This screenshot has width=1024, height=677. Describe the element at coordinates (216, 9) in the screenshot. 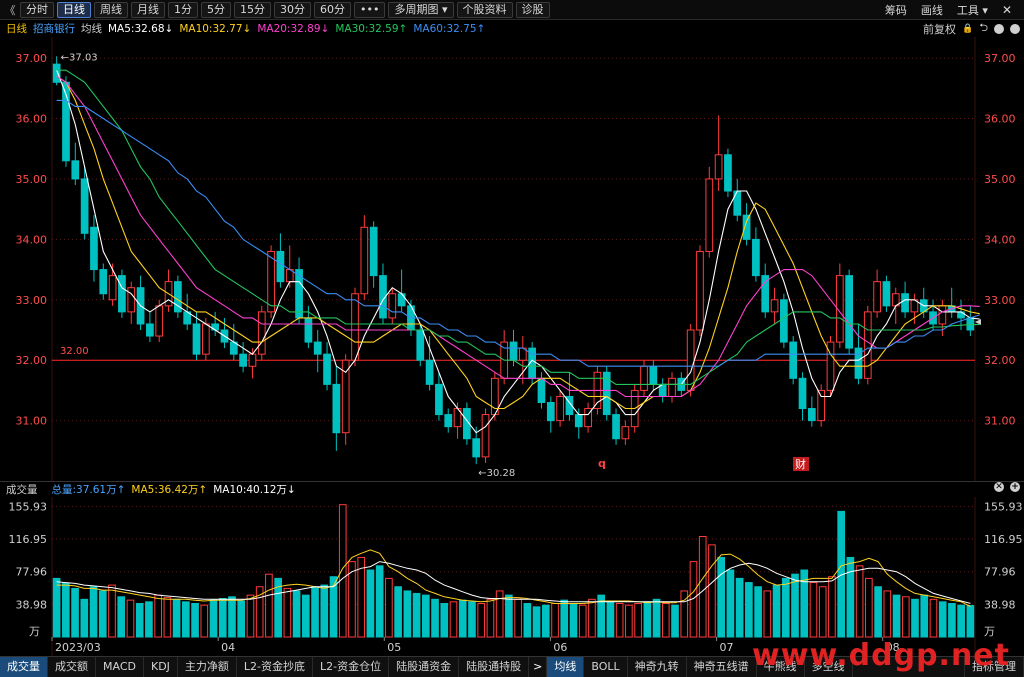

I see `period-button: 5分` at that location.